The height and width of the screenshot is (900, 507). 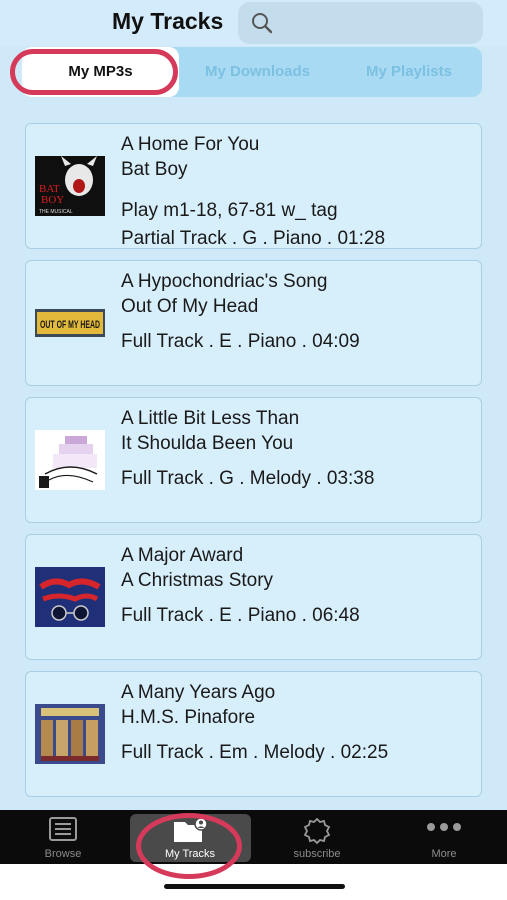 What do you see at coordinates (255, 752) in the screenshot?
I see `track-meta: Full Track . Em . Melody . 02:25` at bounding box center [255, 752].